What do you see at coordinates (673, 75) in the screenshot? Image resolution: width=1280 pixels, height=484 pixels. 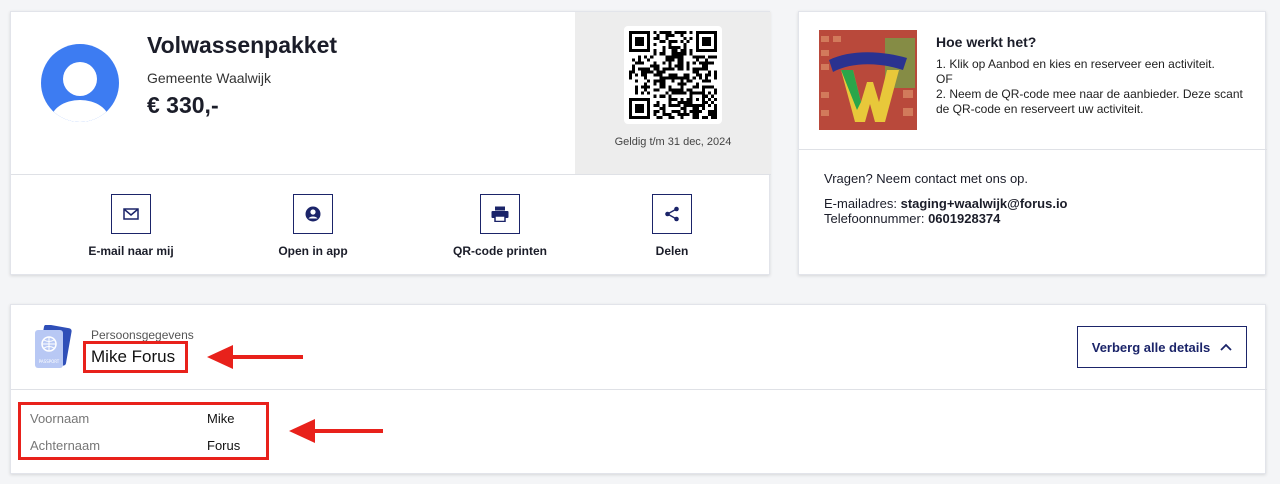 I see `qr-code` at bounding box center [673, 75].